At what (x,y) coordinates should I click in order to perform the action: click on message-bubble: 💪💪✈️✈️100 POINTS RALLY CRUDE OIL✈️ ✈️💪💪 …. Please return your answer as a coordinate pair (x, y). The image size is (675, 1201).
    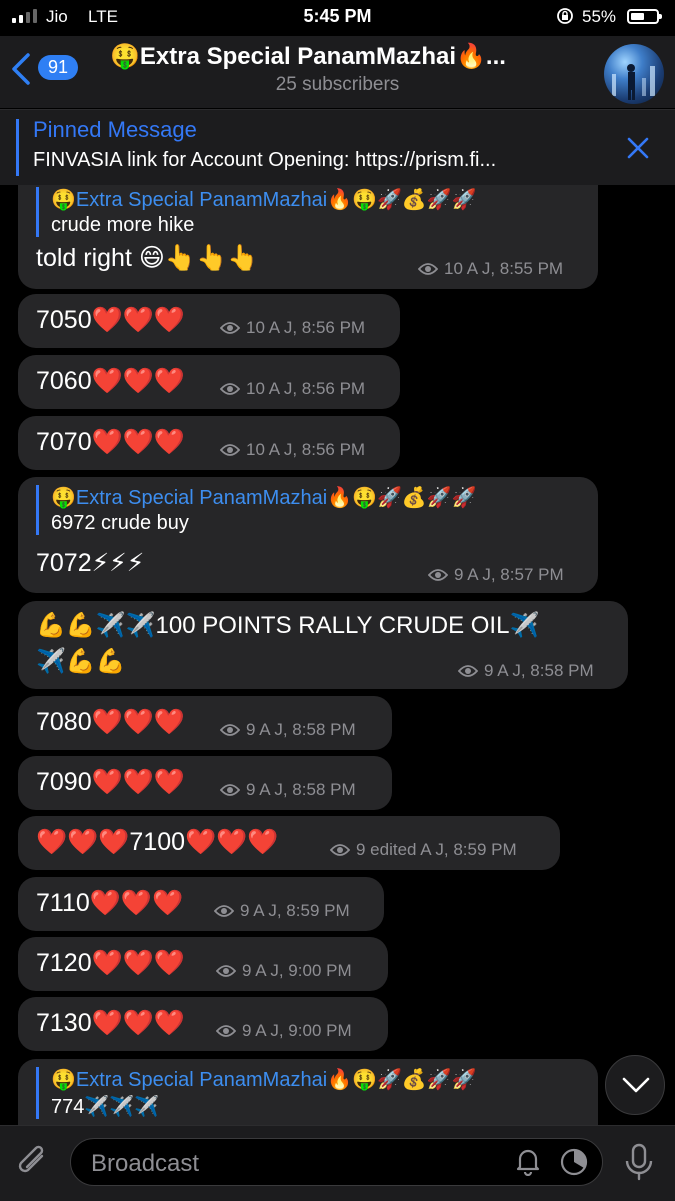
    Looking at the image, I should click on (323, 645).